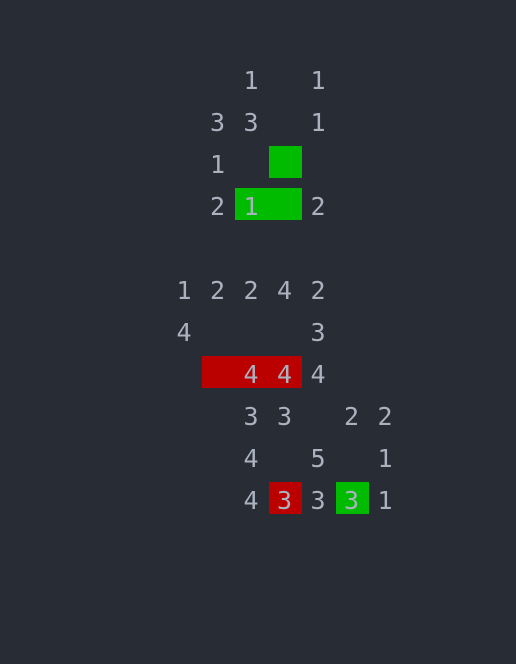 The image size is (516, 664). What do you see at coordinates (285, 162) in the screenshot?
I see `green-block` at bounding box center [285, 162].